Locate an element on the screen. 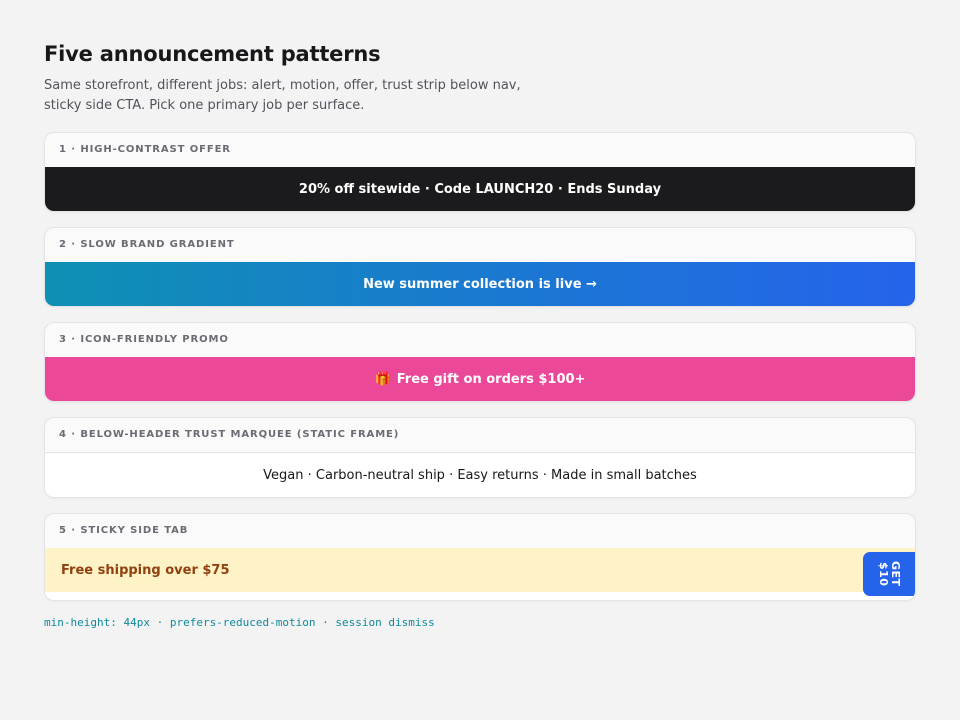  sticky-side-tab-button: GET $10 is located at coordinates (889, 574).